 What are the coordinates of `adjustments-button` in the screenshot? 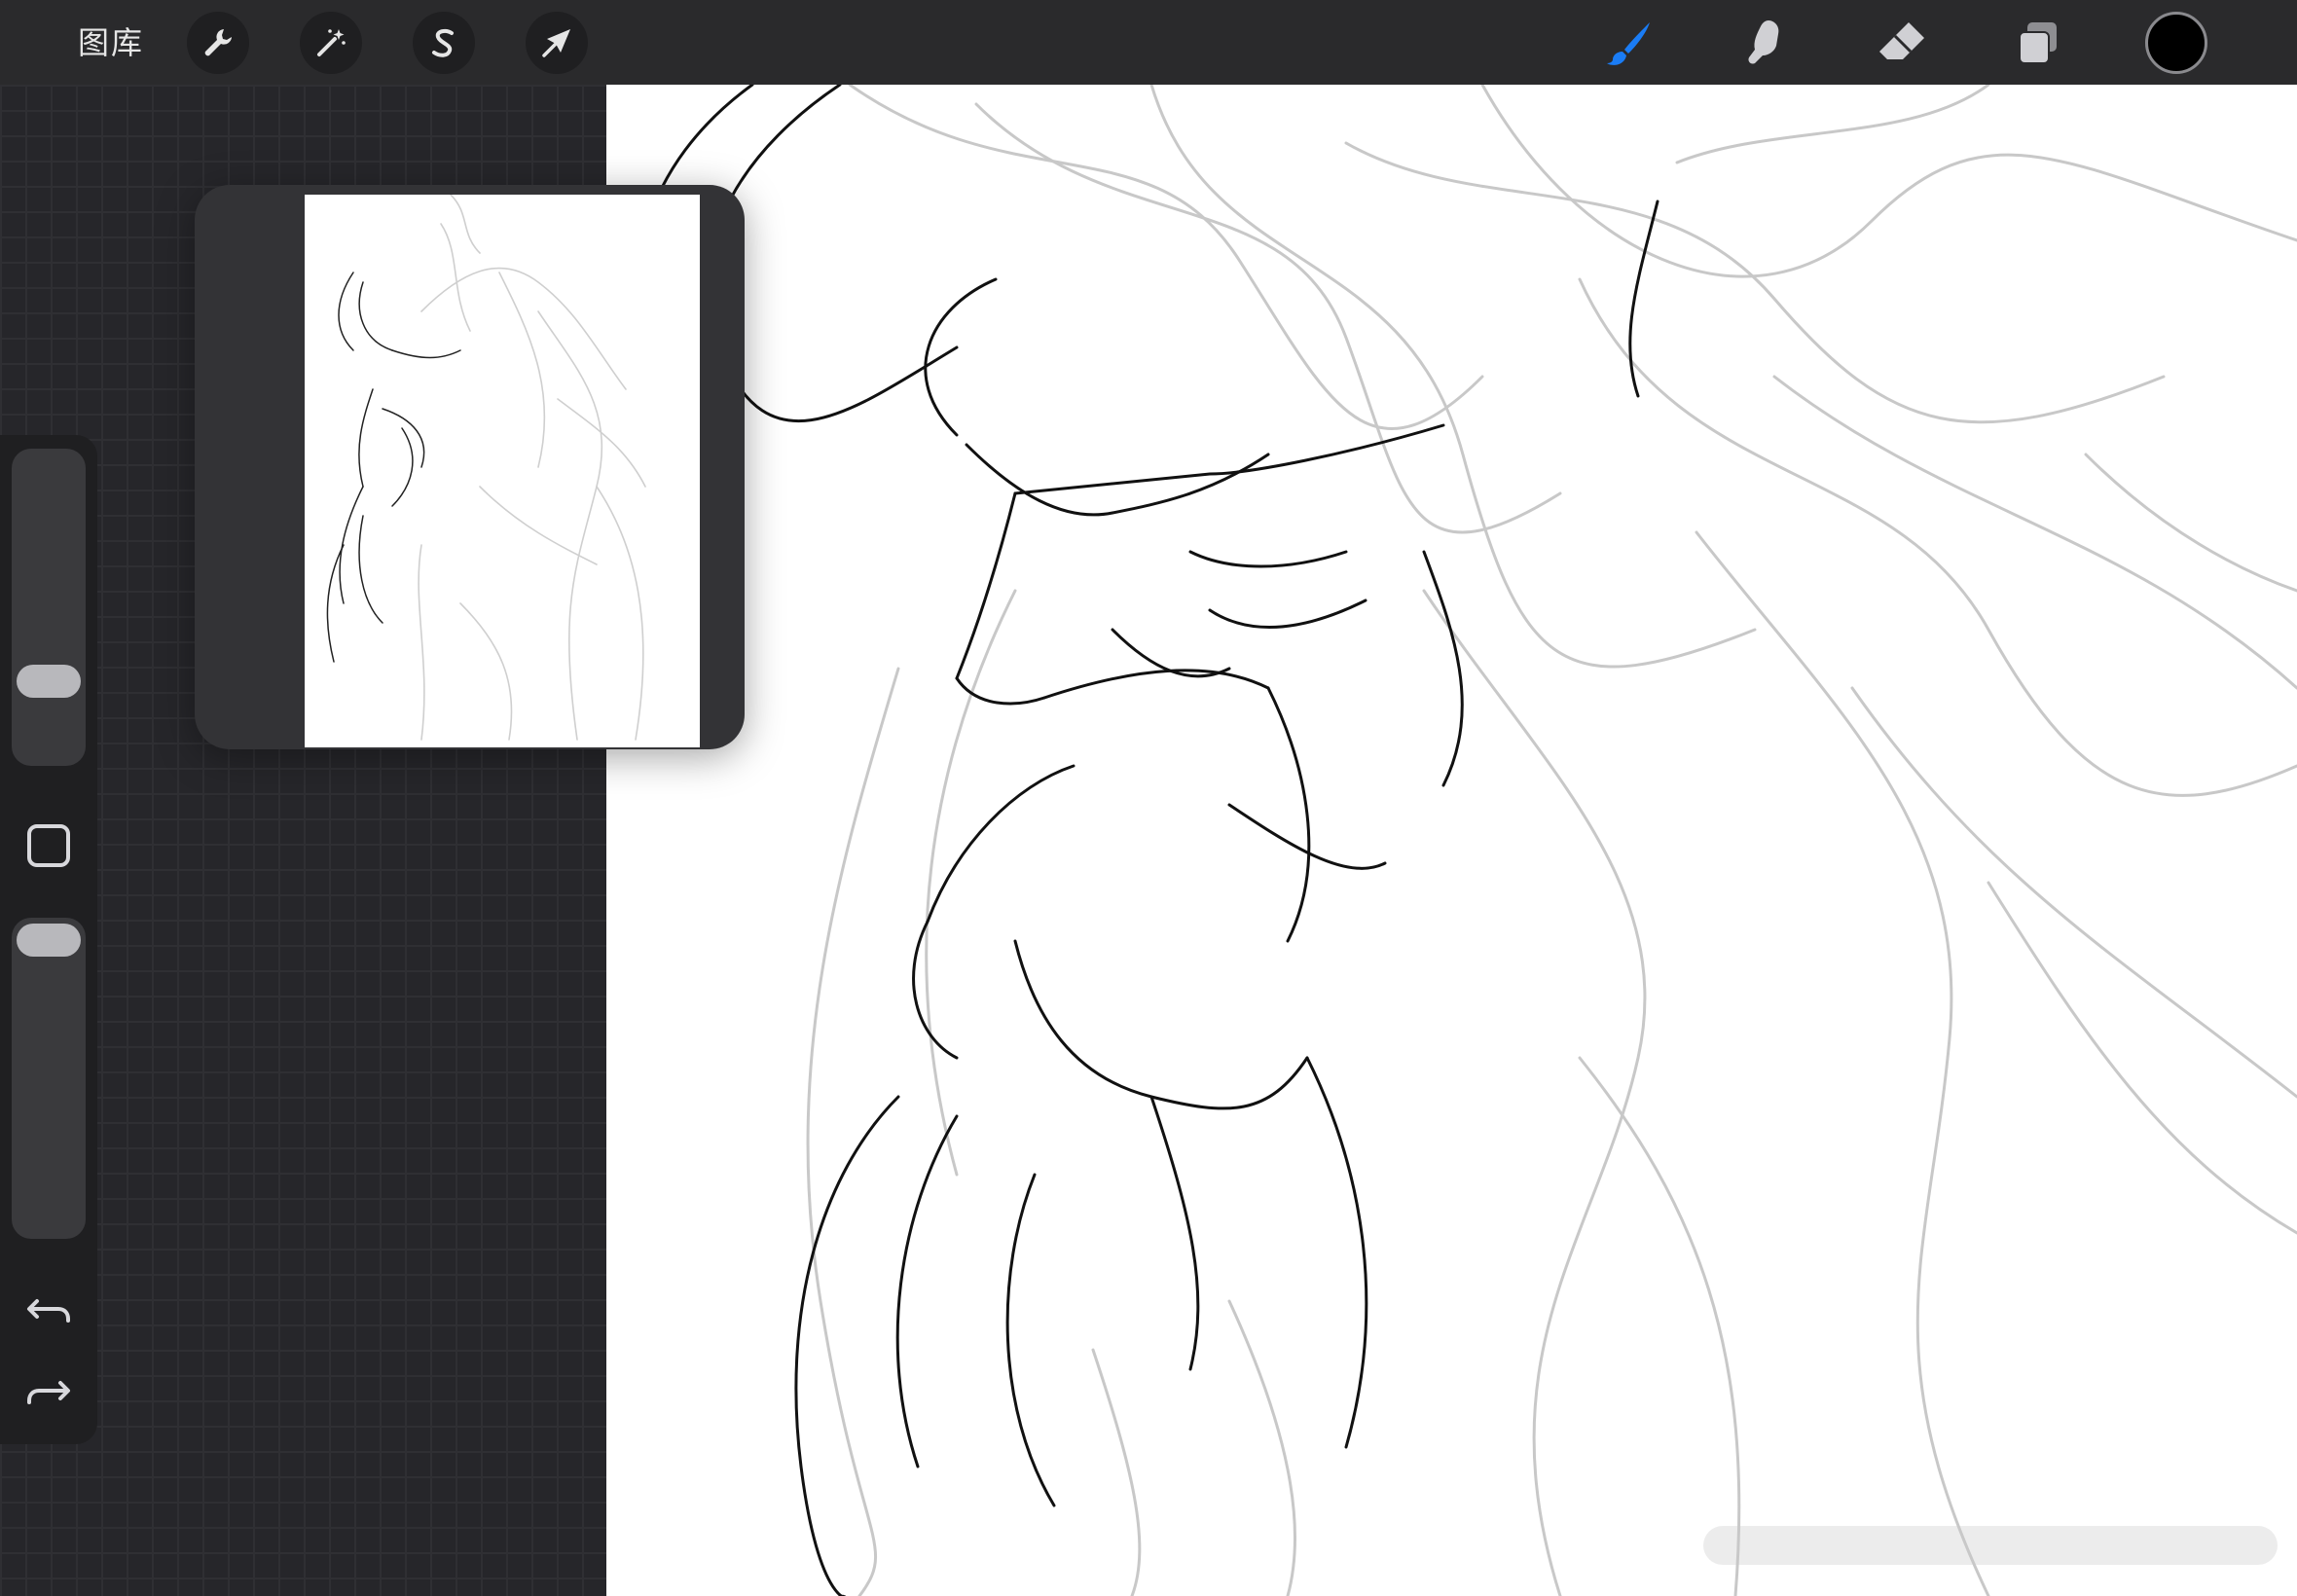 It's located at (331, 43).